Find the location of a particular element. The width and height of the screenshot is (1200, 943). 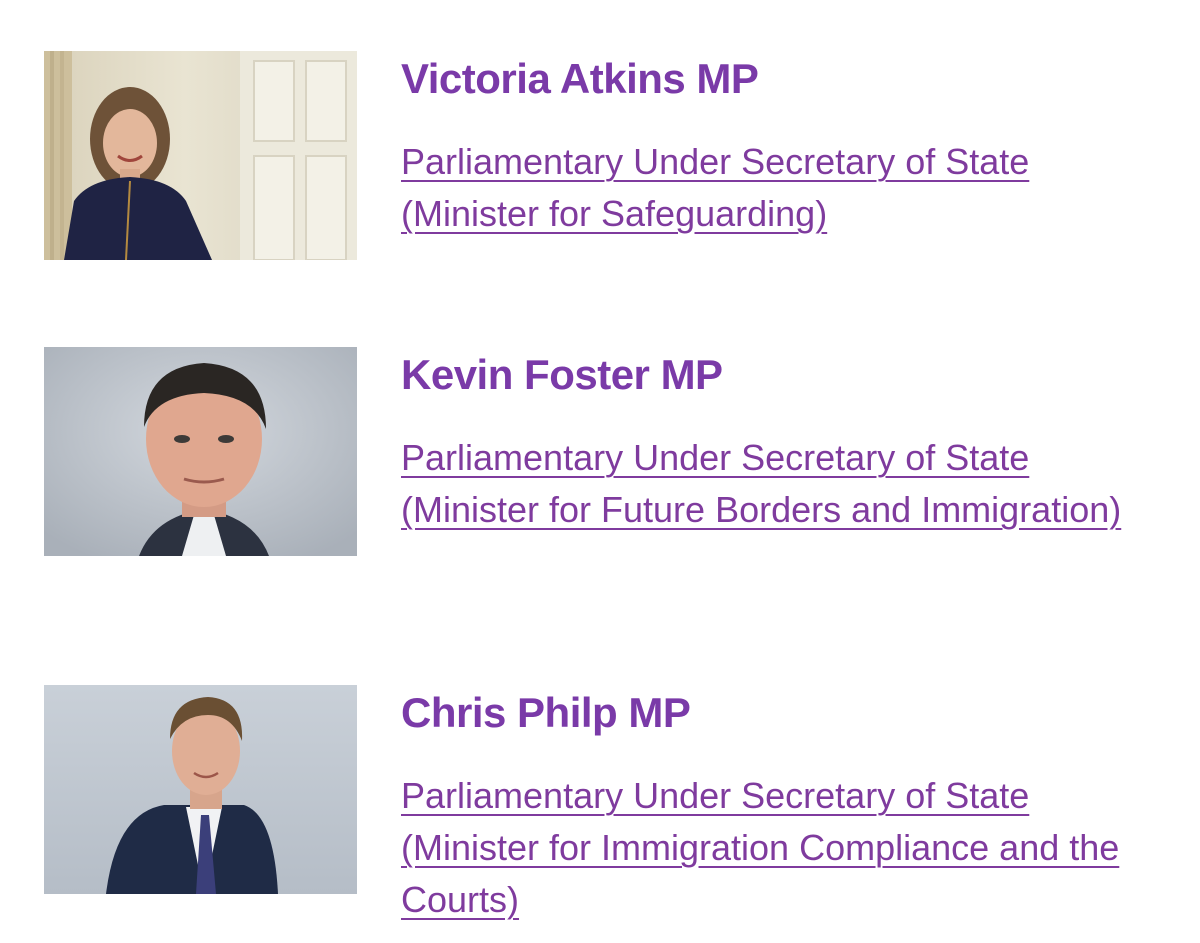

minister-name: Chris Philp MP is located at coordinates (546, 711).